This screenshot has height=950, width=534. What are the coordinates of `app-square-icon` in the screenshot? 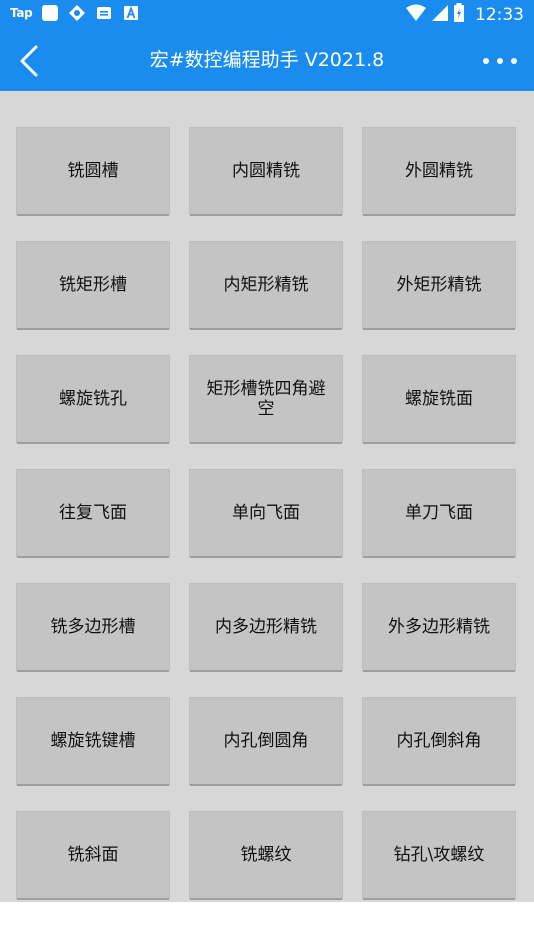 It's located at (50, 13).